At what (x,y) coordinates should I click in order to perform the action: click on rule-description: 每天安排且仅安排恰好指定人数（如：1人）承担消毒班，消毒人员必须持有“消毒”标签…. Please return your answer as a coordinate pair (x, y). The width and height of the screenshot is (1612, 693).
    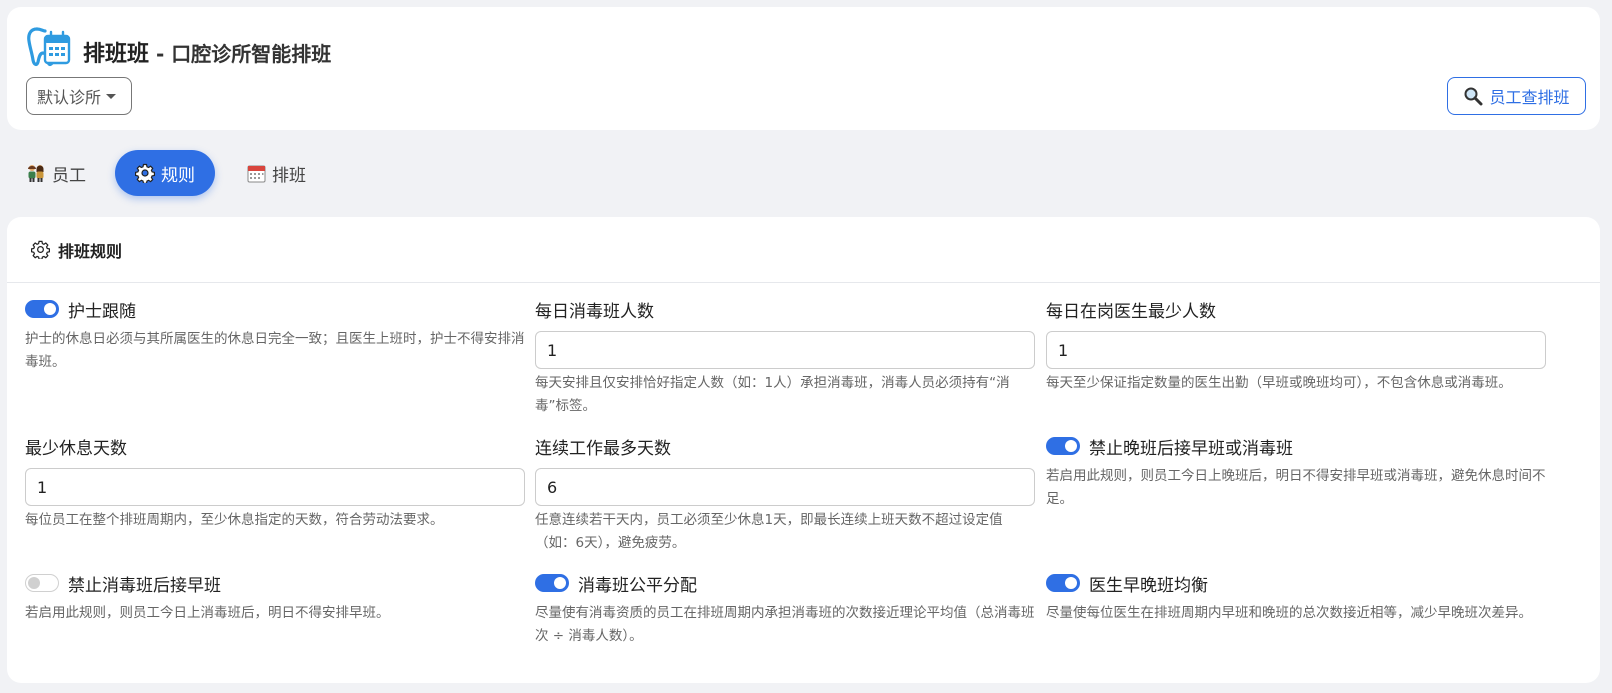
    Looking at the image, I should click on (772, 394).